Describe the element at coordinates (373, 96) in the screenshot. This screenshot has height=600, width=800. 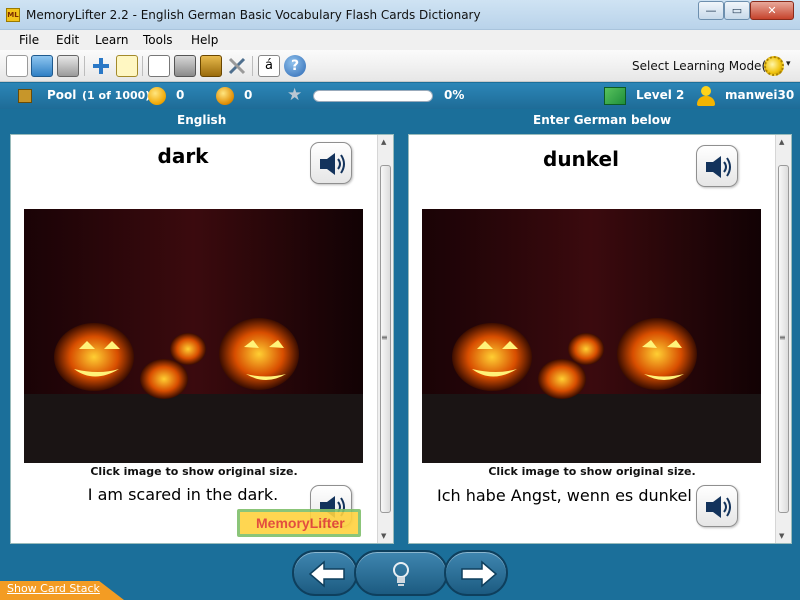
I see `progress-bar` at that location.